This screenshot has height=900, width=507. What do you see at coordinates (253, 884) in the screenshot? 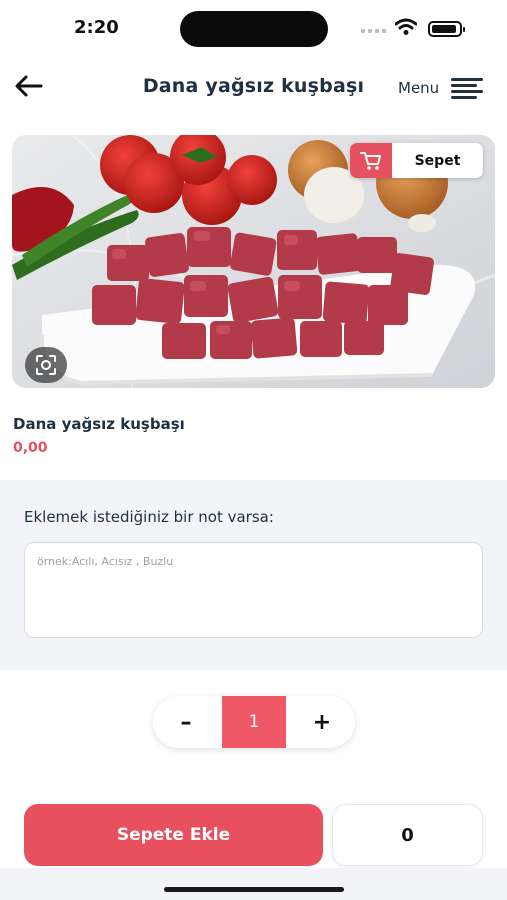
I see `bottom-safe-area` at bounding box center [253, 884].